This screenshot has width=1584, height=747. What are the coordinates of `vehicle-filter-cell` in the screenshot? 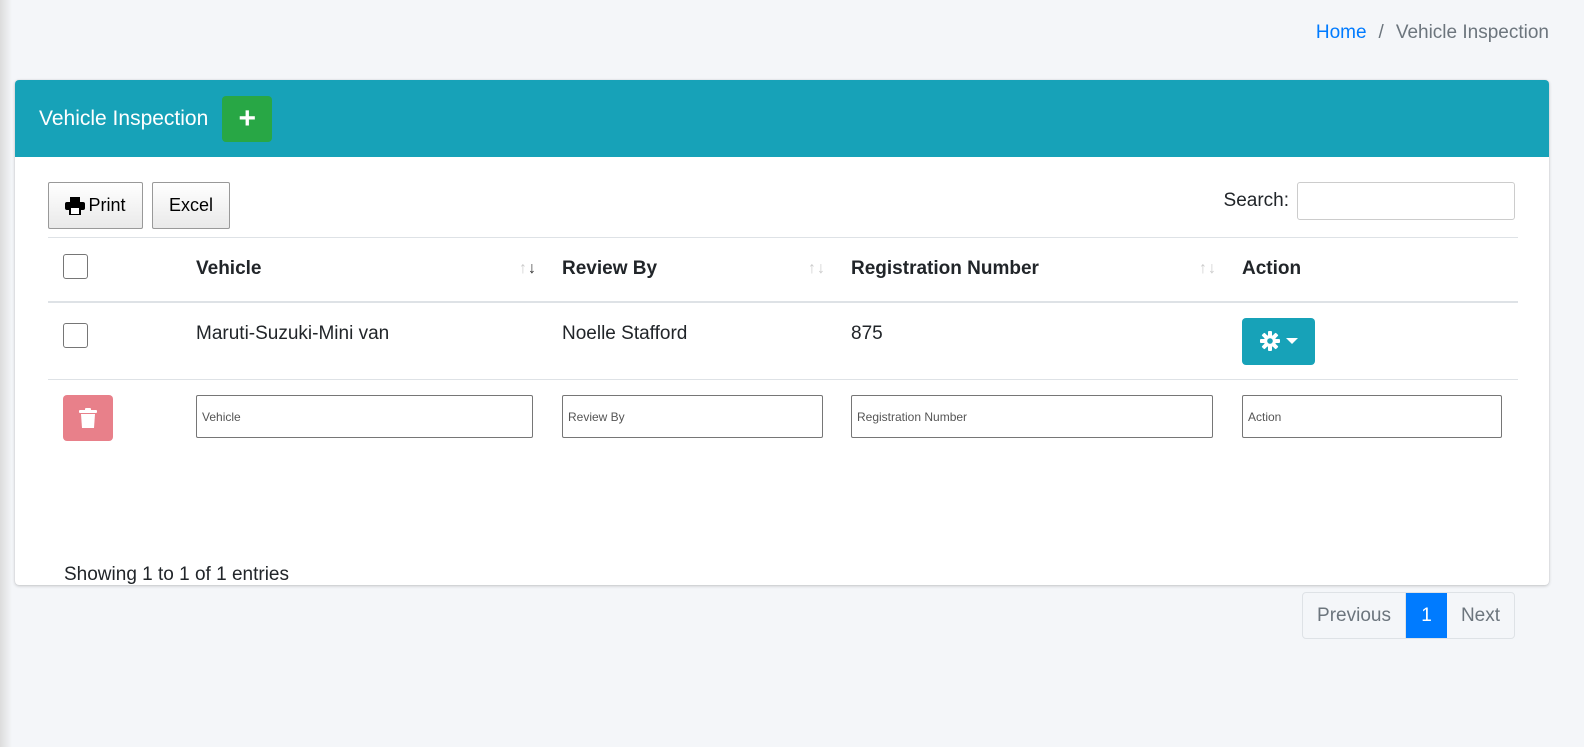 It's located at (364, 418).